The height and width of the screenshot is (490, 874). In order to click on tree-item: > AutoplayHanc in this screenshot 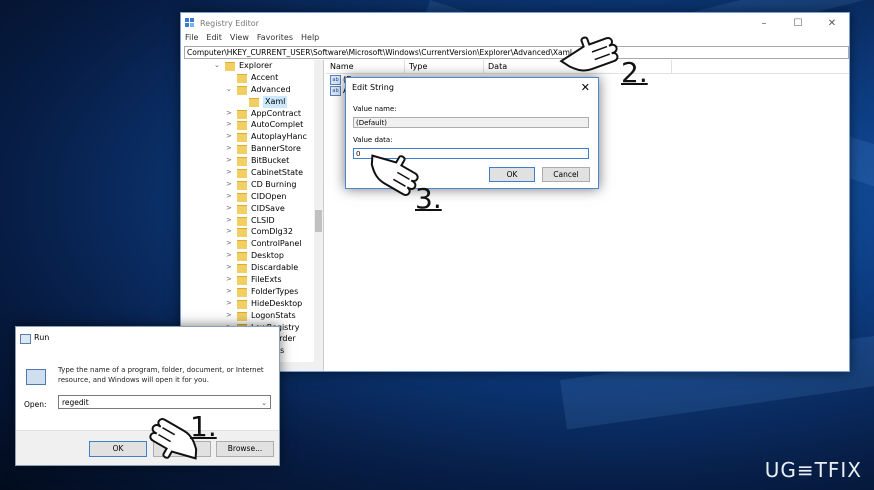, I will do `click(252, 137)`.